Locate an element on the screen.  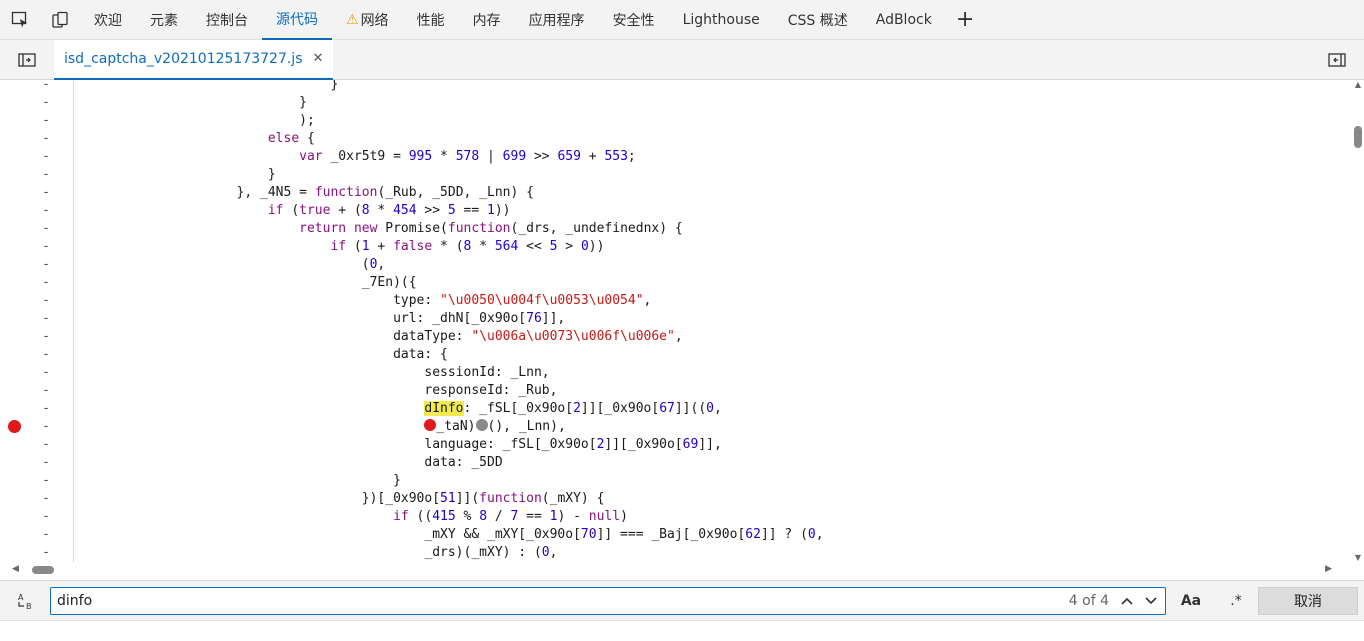
tab-label: 网络 is located at coordinates (374, 20).